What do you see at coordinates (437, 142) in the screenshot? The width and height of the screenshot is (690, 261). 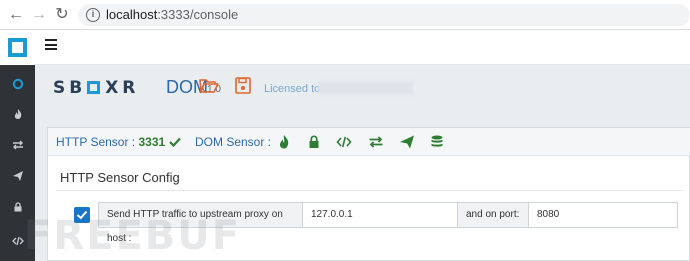 I see `database-icon` at bounding box center [437, 142].